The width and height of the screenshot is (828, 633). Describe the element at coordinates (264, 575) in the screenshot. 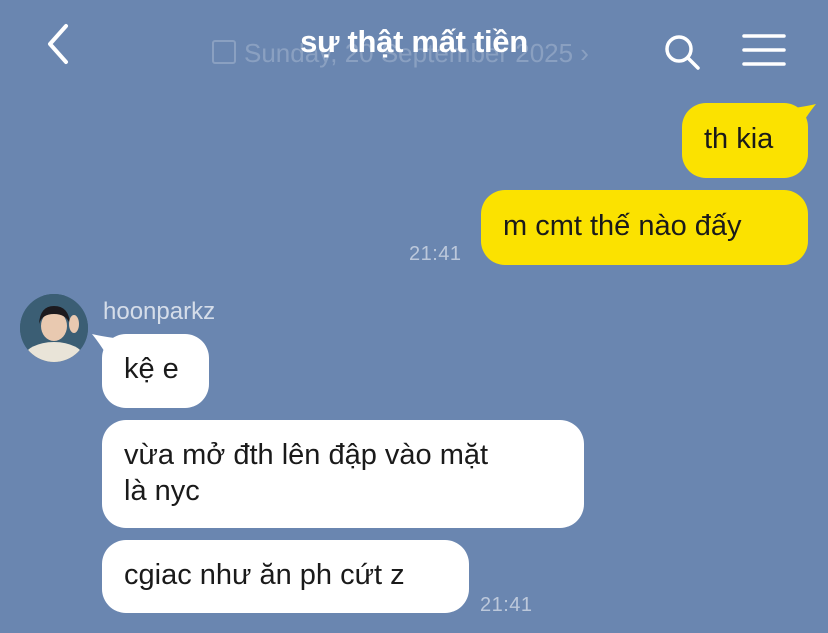

I see `message-text: cgiac như ăn ph cứt z` at that location.